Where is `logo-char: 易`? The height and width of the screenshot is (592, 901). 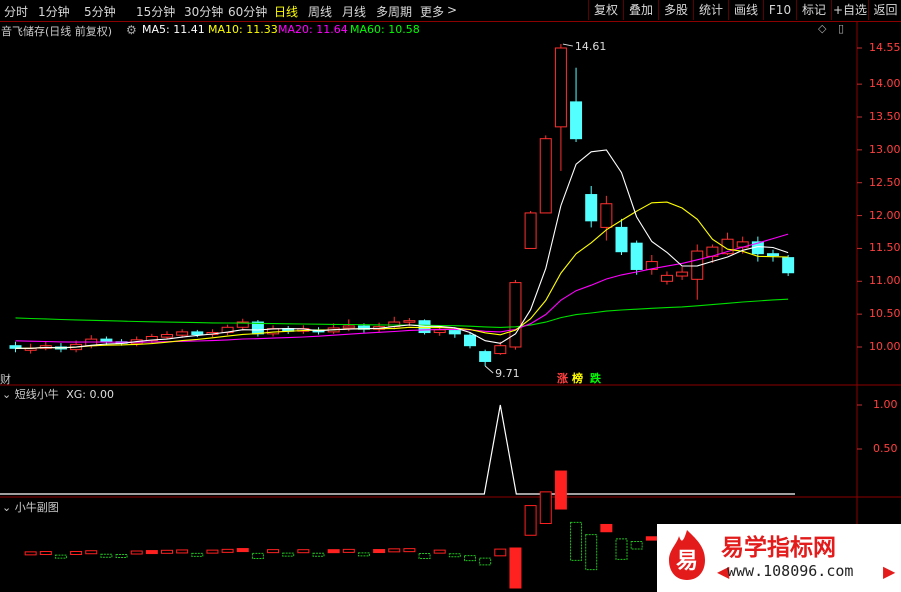 logo-char: 易 is located at coordinates (687, 561).